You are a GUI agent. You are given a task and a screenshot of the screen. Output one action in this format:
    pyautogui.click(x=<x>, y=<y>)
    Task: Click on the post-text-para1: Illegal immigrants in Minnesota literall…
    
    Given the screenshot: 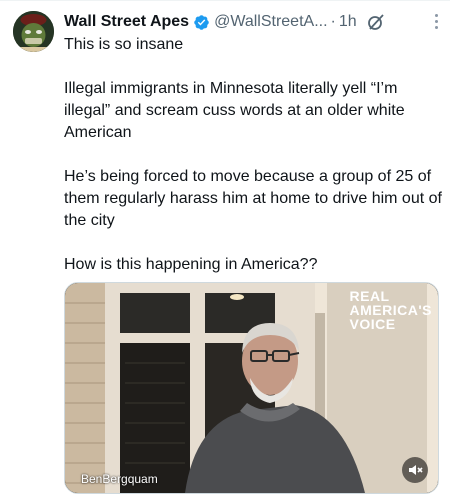 What is the action you would take?
    pyautogui.click(x=234, y=110)
    